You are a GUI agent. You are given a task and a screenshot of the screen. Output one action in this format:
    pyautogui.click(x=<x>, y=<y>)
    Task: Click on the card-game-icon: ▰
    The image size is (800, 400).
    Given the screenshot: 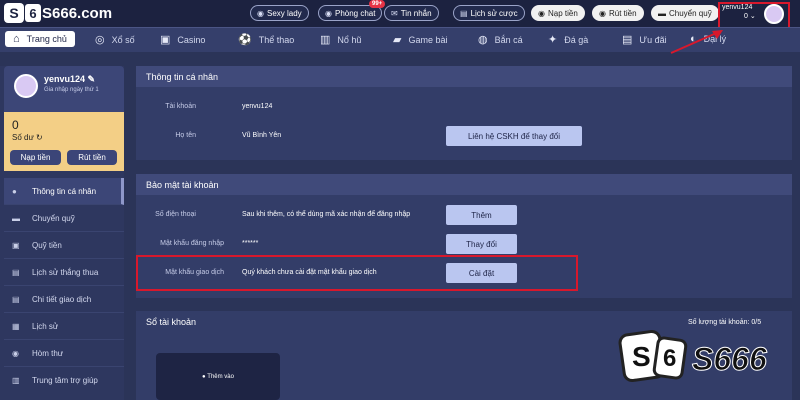 What is the action you would take?
    pyautogui.click(x=397, y=40)
    